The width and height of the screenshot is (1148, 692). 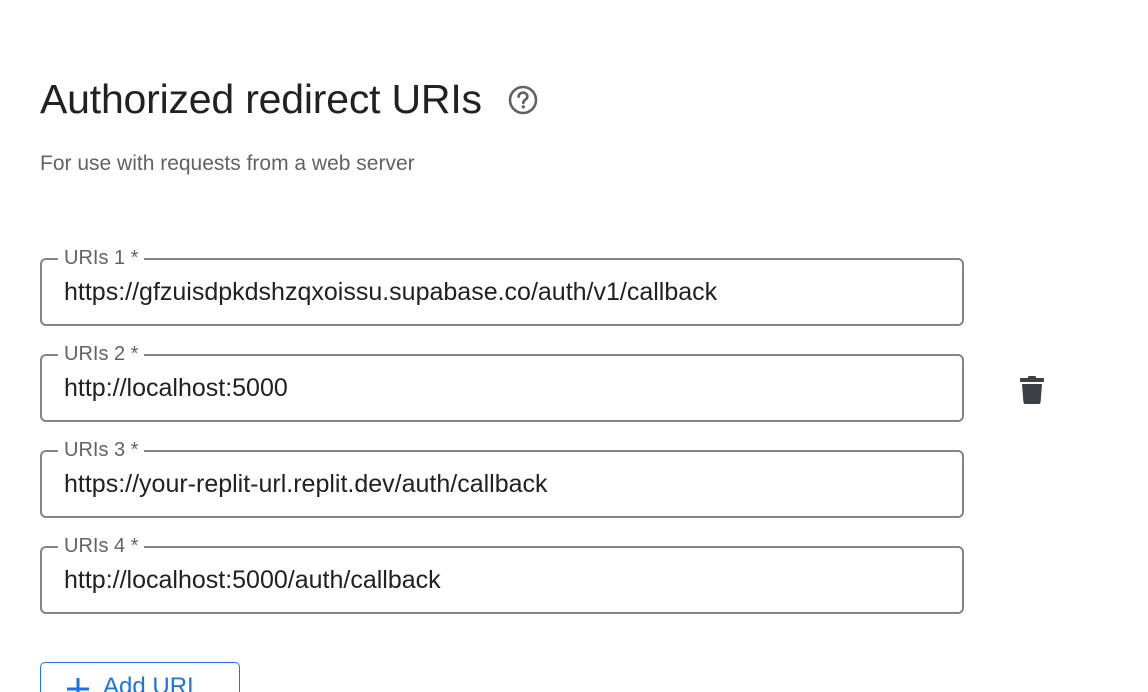 What do you see at coordinates (101, 354) in the screenshot?
I see `uri-field-label: URIs 2 *` at bounding box center [101, 354].